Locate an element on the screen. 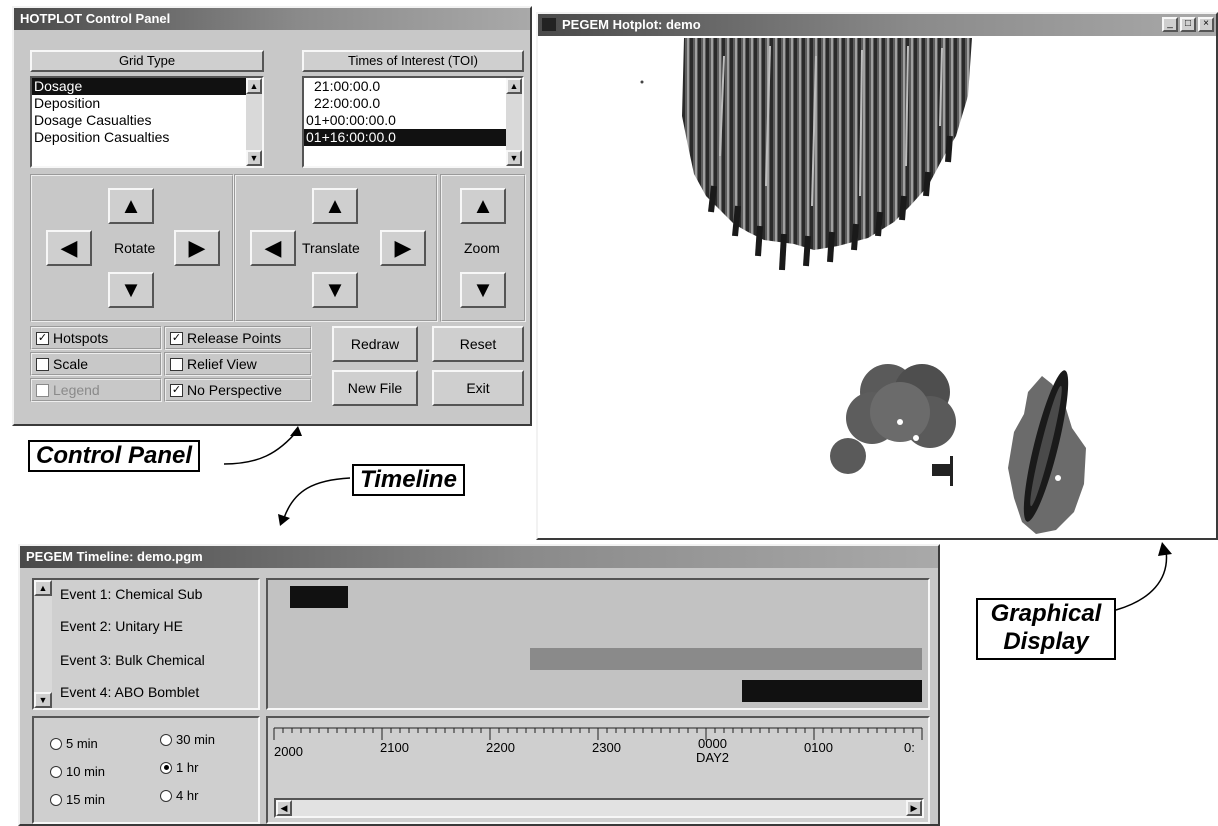  zoom-in-button: ▲ is located at coordinates (483, 206).